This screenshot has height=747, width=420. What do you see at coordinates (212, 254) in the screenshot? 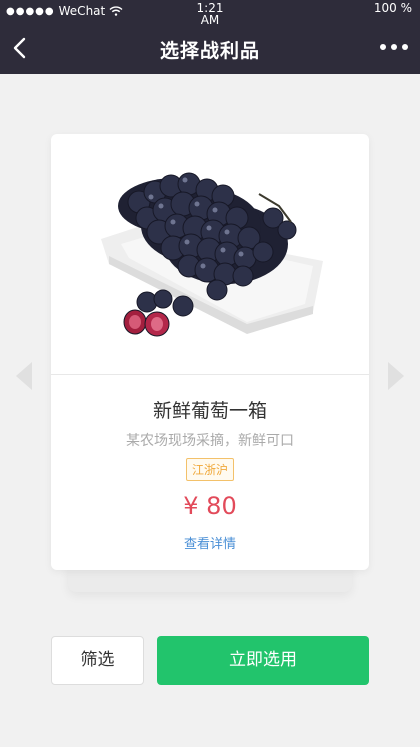
I see `product-image` at bounding box center [212, 254].